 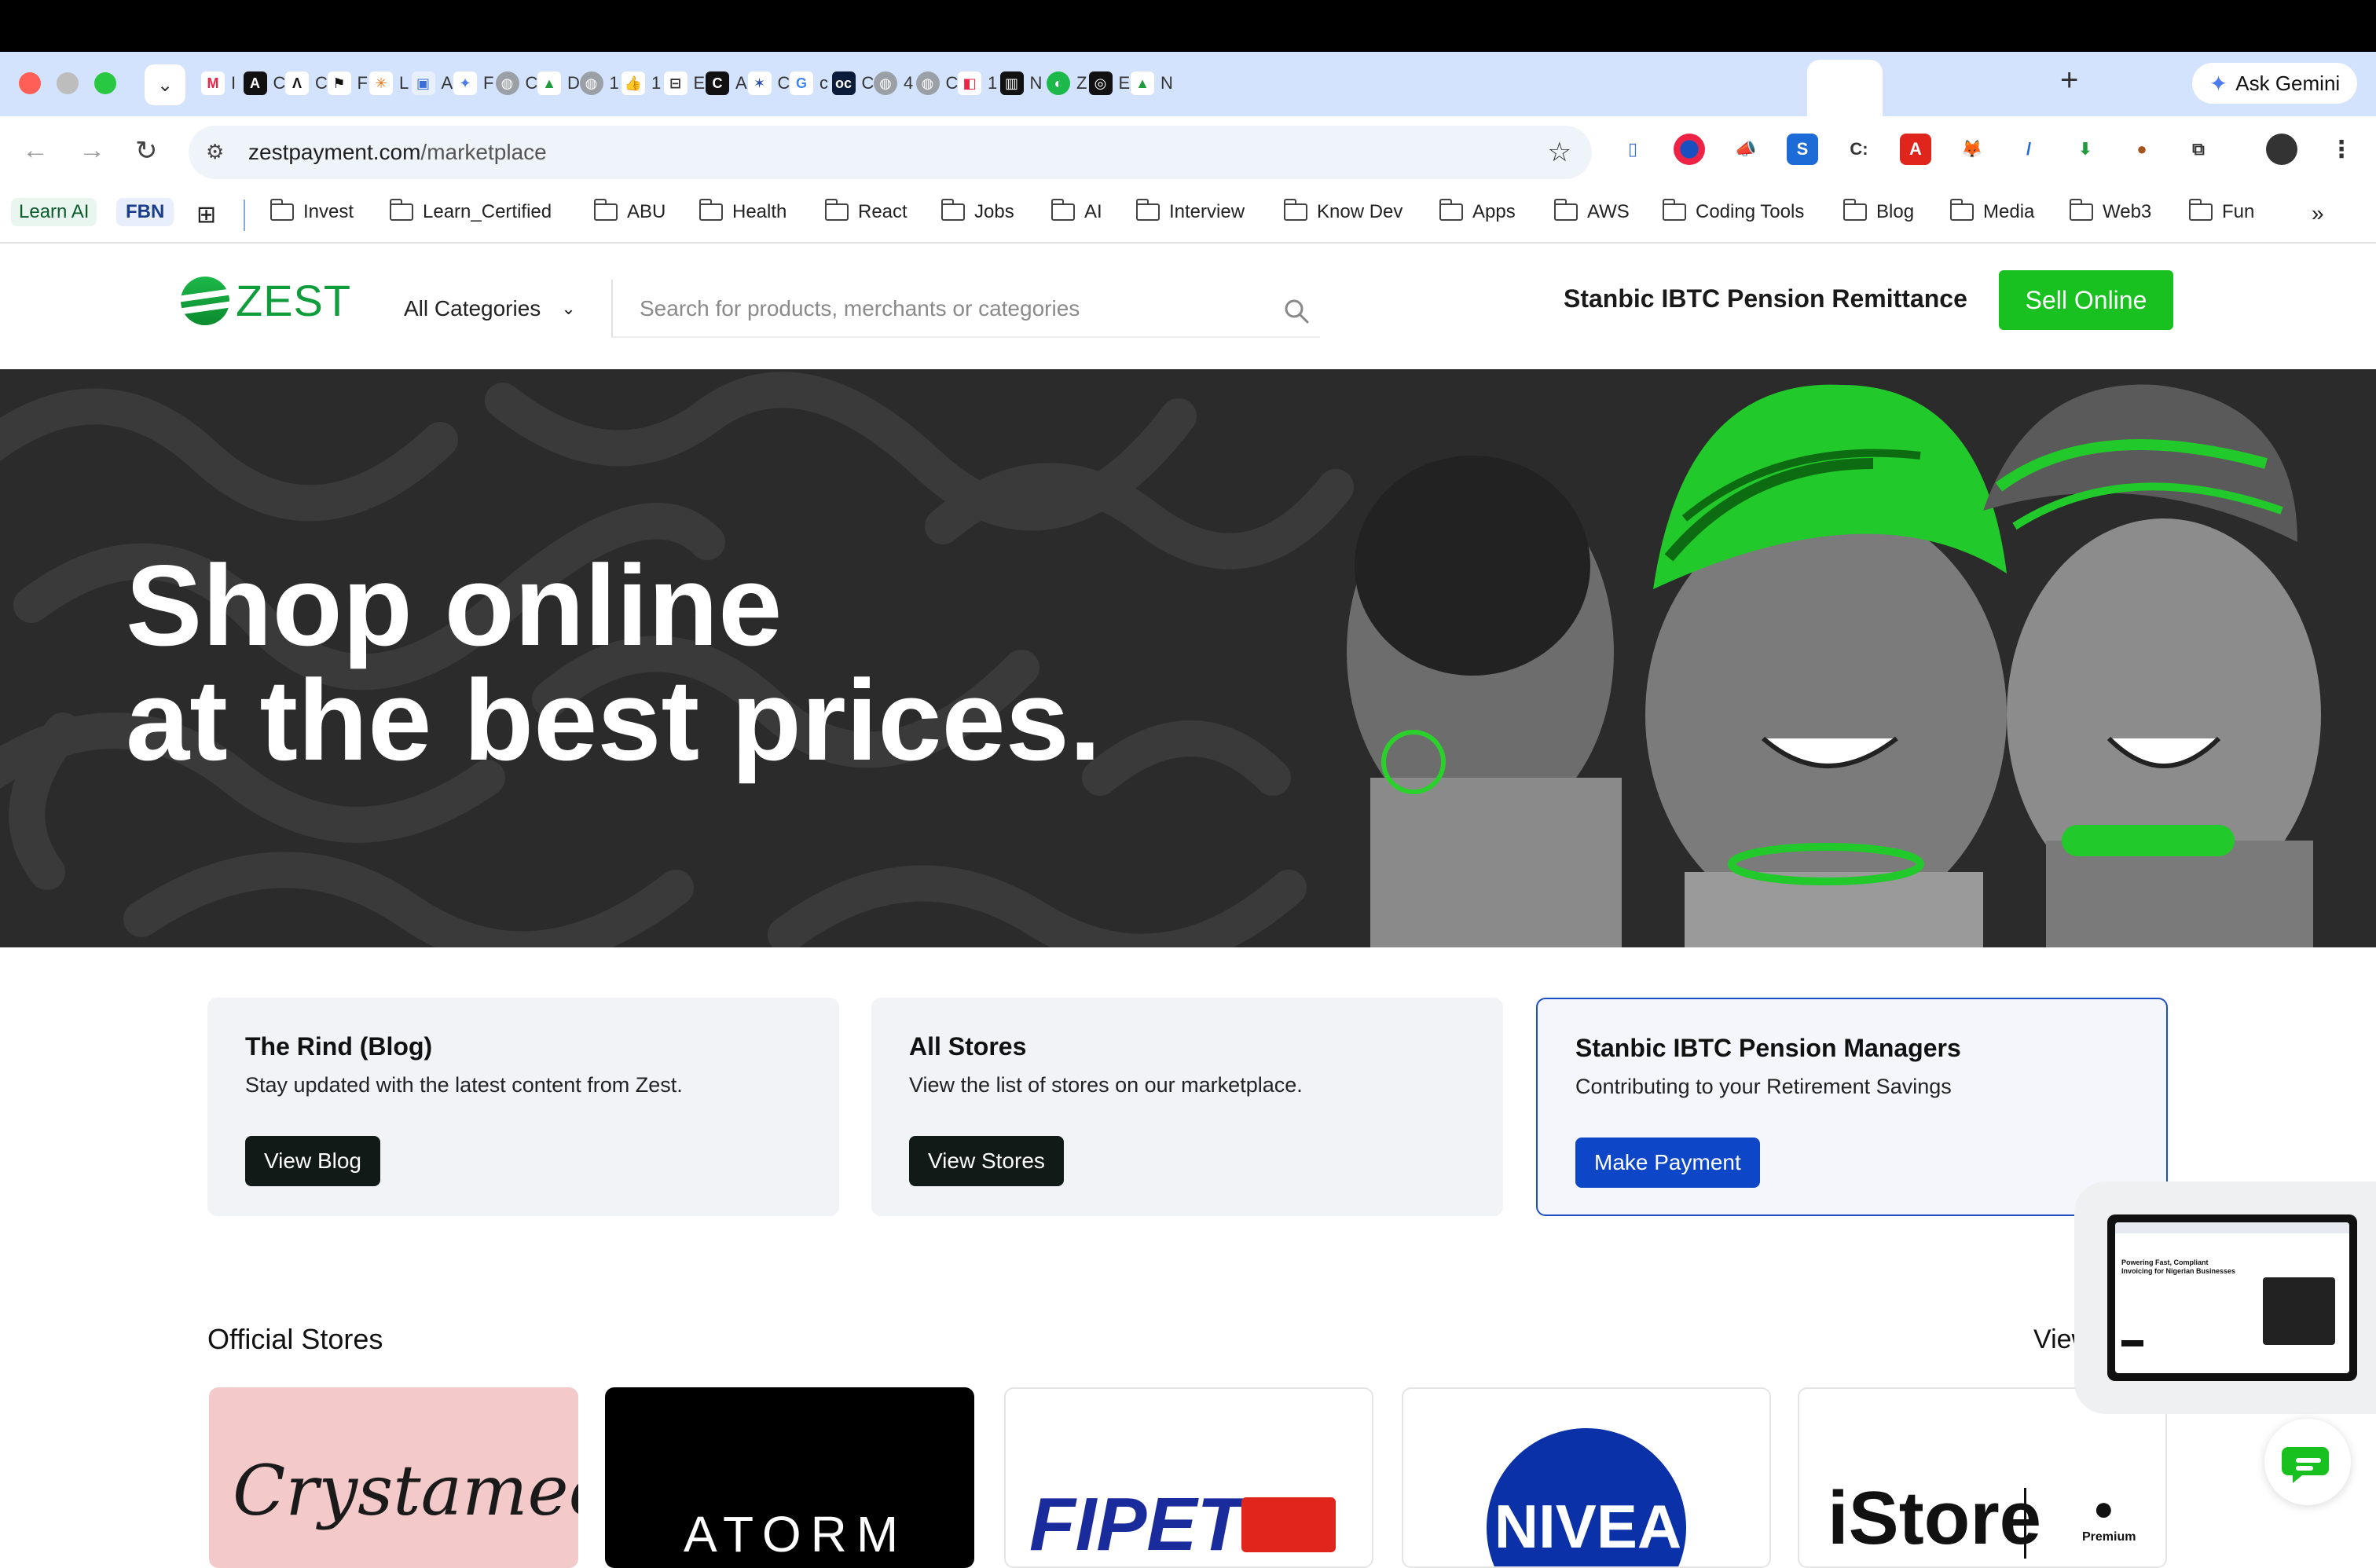 I want to click on bookmark-folder-label: AI, so click(x=1093, y=212).